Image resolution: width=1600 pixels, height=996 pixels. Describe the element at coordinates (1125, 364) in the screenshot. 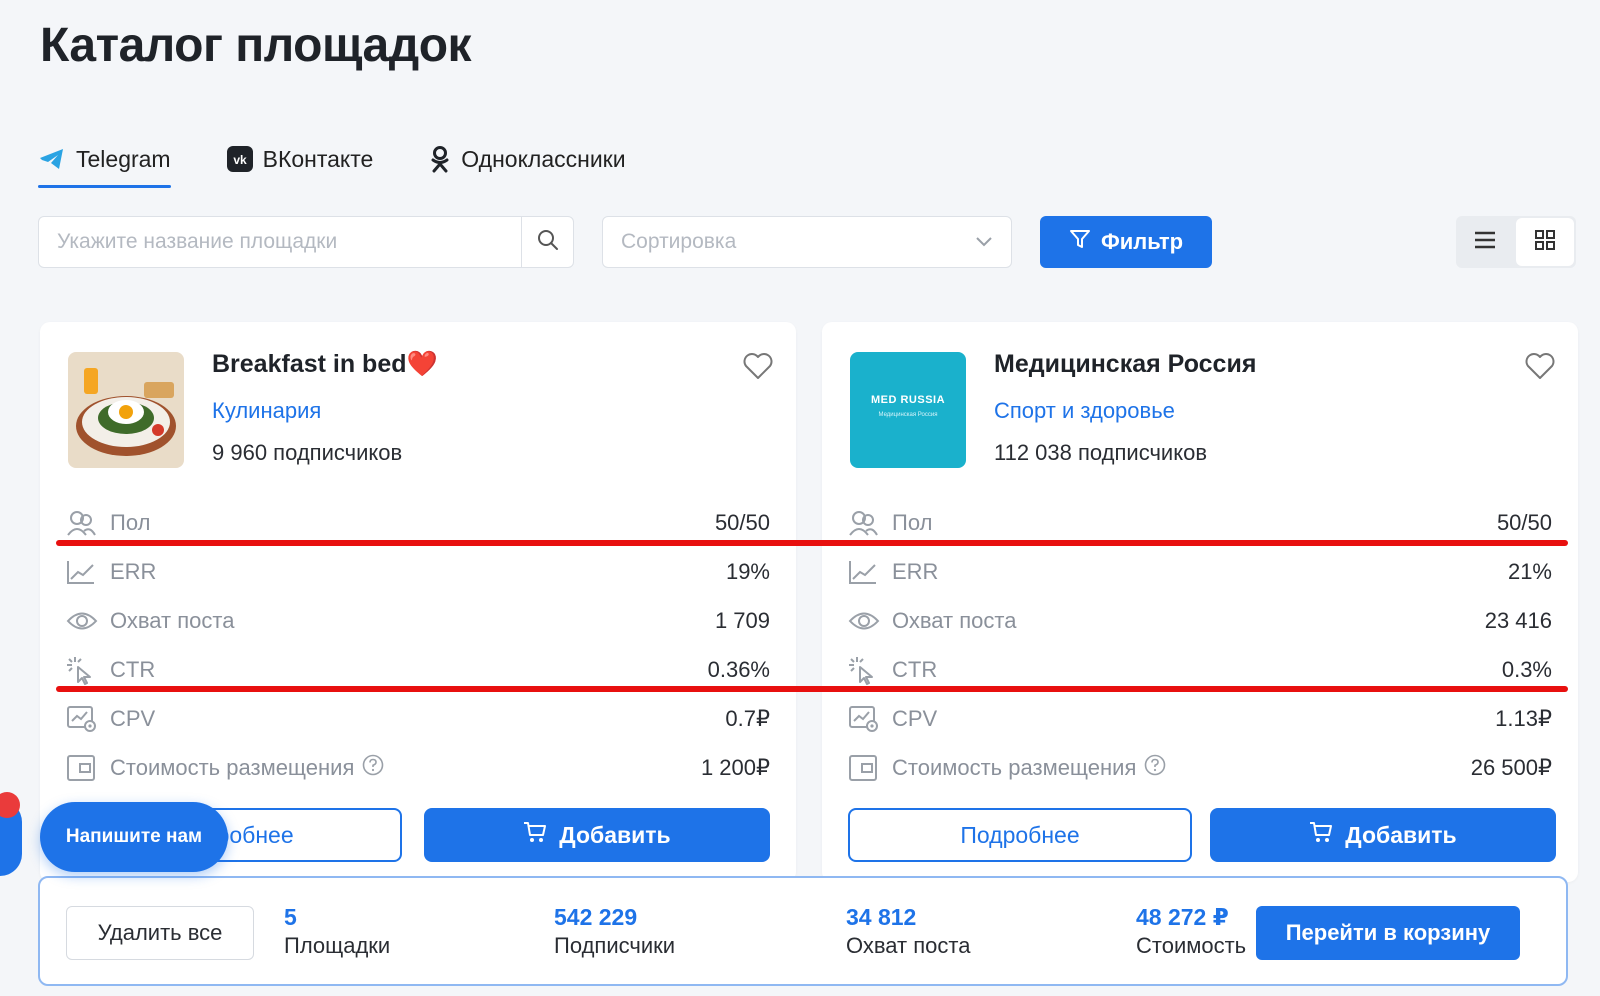

I see `channel-name: Медицинская Россия` at that location.